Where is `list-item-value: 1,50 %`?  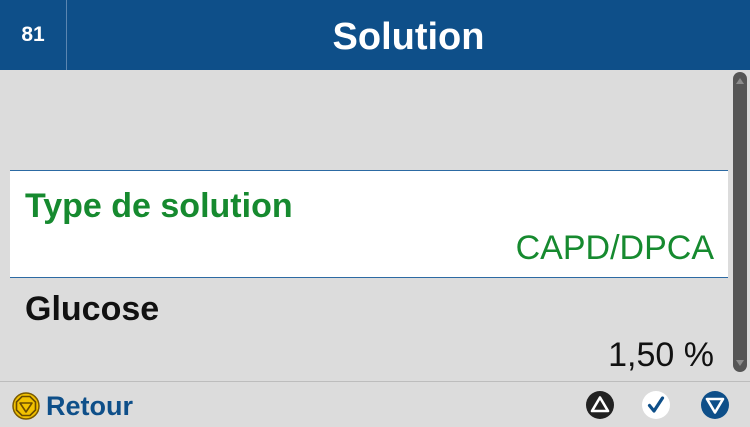 list-item-value: 1,50 % is located at coordinates (661, 355).